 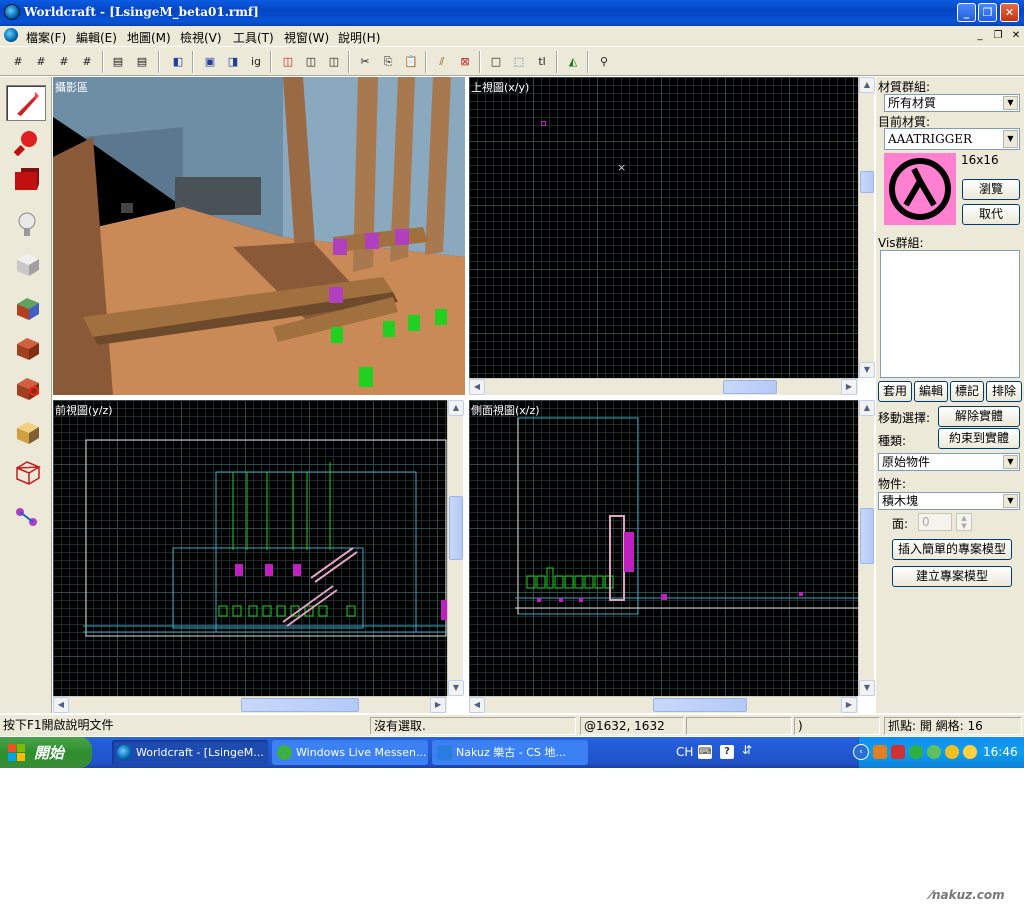 What do you see at coordinates (26, 179) in the screenshot?
I see `camera-tool` at bounding box center [26, 179].